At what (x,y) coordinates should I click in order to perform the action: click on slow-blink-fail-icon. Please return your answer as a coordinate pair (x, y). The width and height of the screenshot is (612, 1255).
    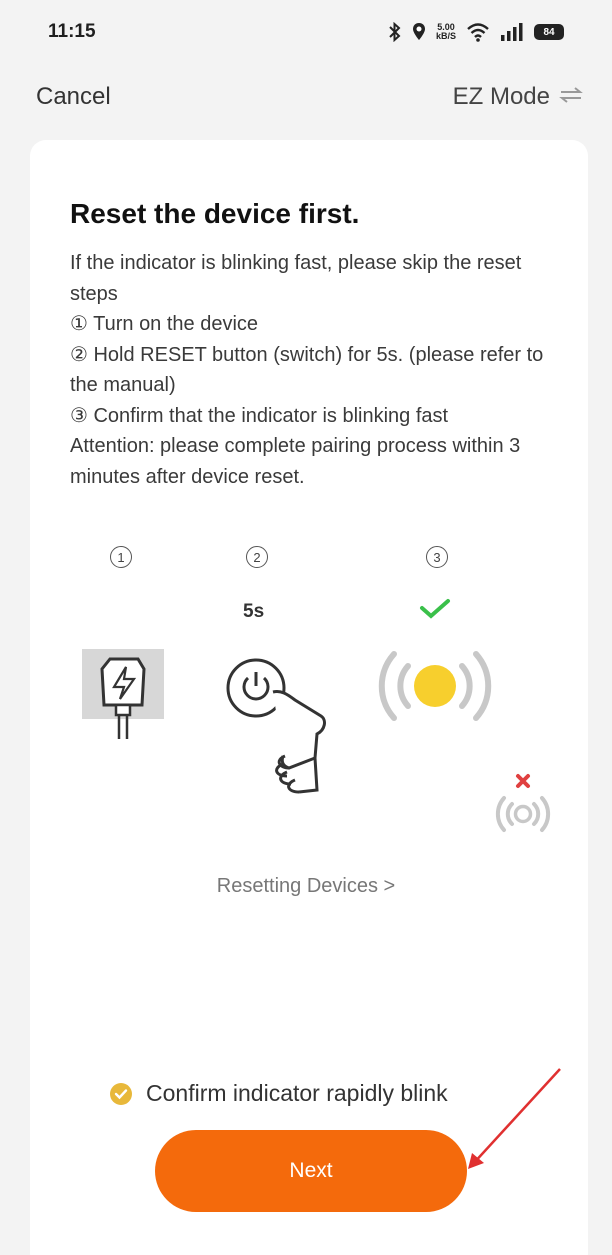
    Looking at the image, I should click on (524, 805).